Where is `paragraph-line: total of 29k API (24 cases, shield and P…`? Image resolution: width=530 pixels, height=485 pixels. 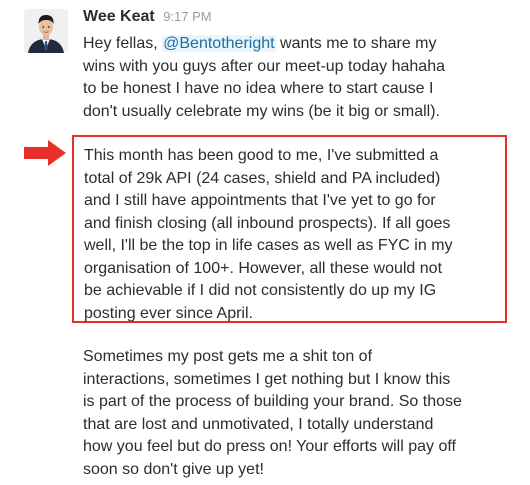
paragraph-line: total of 29k API (24 cases, shield and P… is located at coordinates (262, 178).